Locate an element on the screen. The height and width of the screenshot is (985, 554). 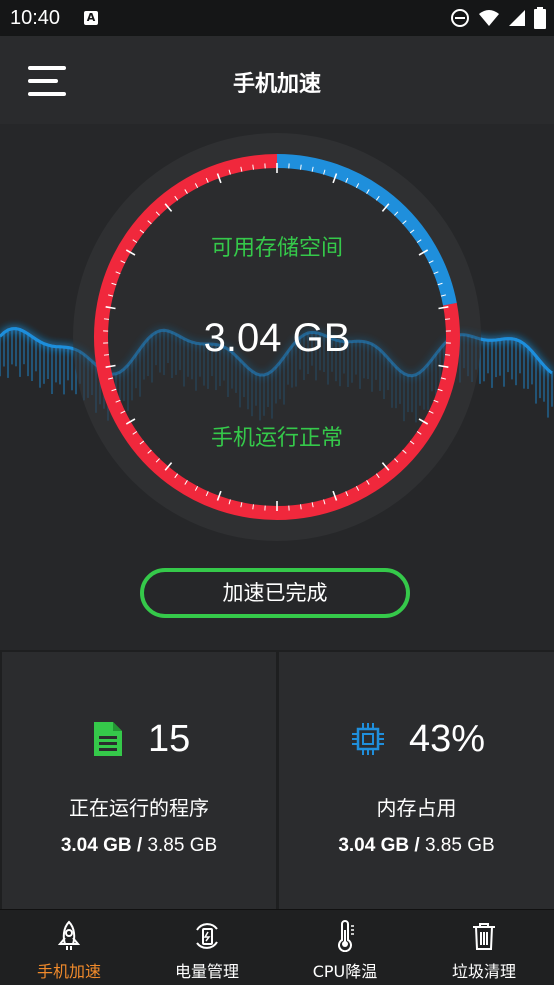
tab-label: 垃圾清理 is located at coordinates (484, 970).